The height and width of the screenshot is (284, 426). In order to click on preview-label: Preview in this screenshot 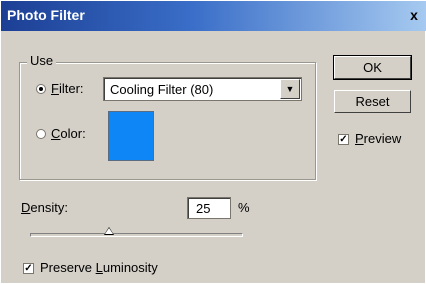, I will do `click(378, 138)`.